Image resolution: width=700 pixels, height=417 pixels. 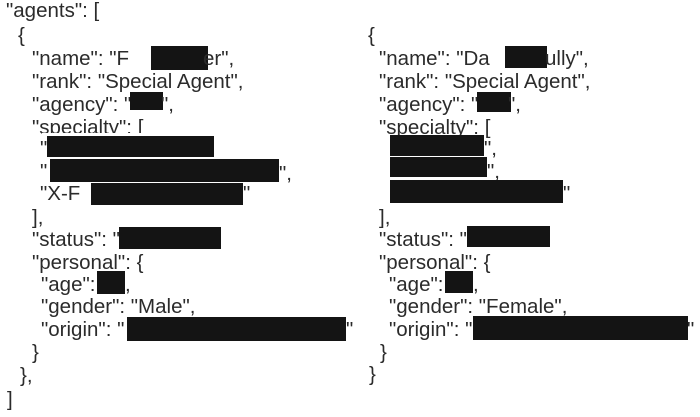 I want to click on left-age-prefix: "age":, so click(x=68, y=284).